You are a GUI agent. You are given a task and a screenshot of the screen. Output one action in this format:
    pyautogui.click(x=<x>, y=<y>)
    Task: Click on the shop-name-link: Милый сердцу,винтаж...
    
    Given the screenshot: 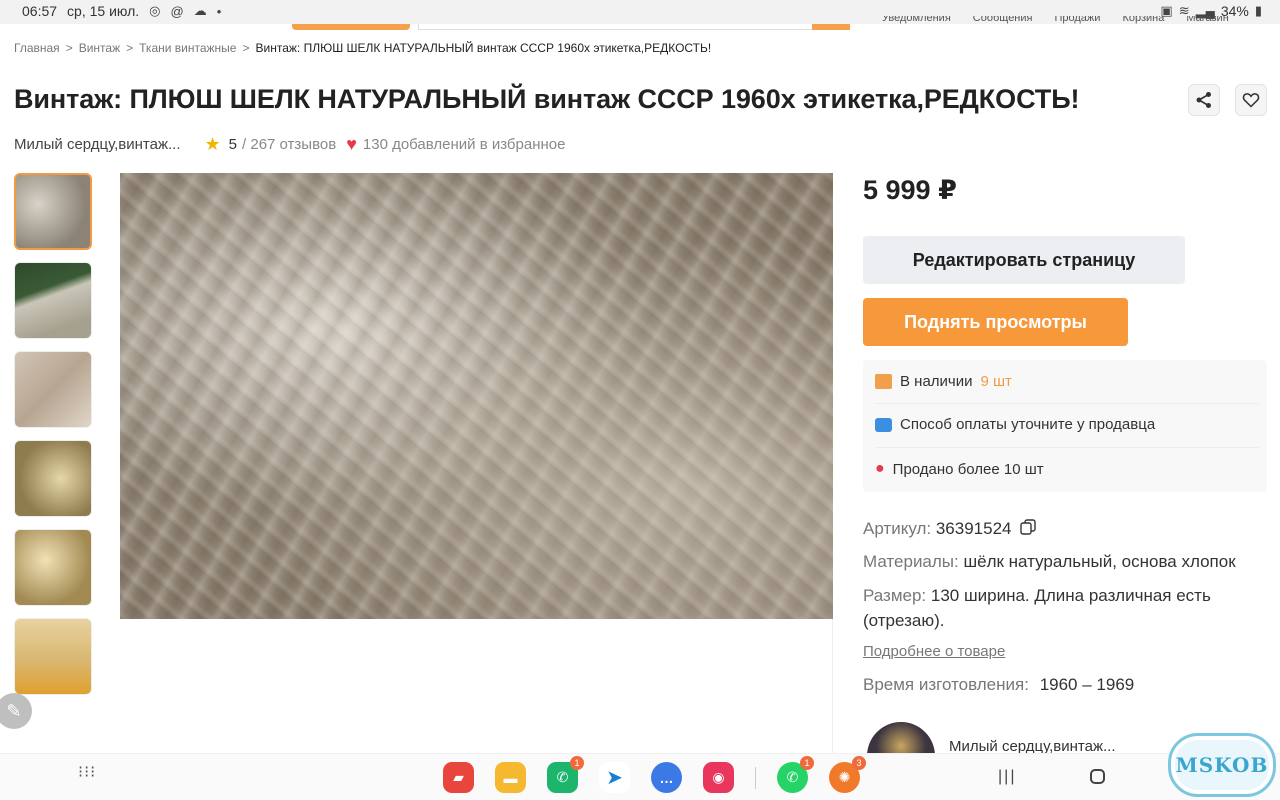 What is the action you would take?
    pyautogui.click(x=97, y=144)
    